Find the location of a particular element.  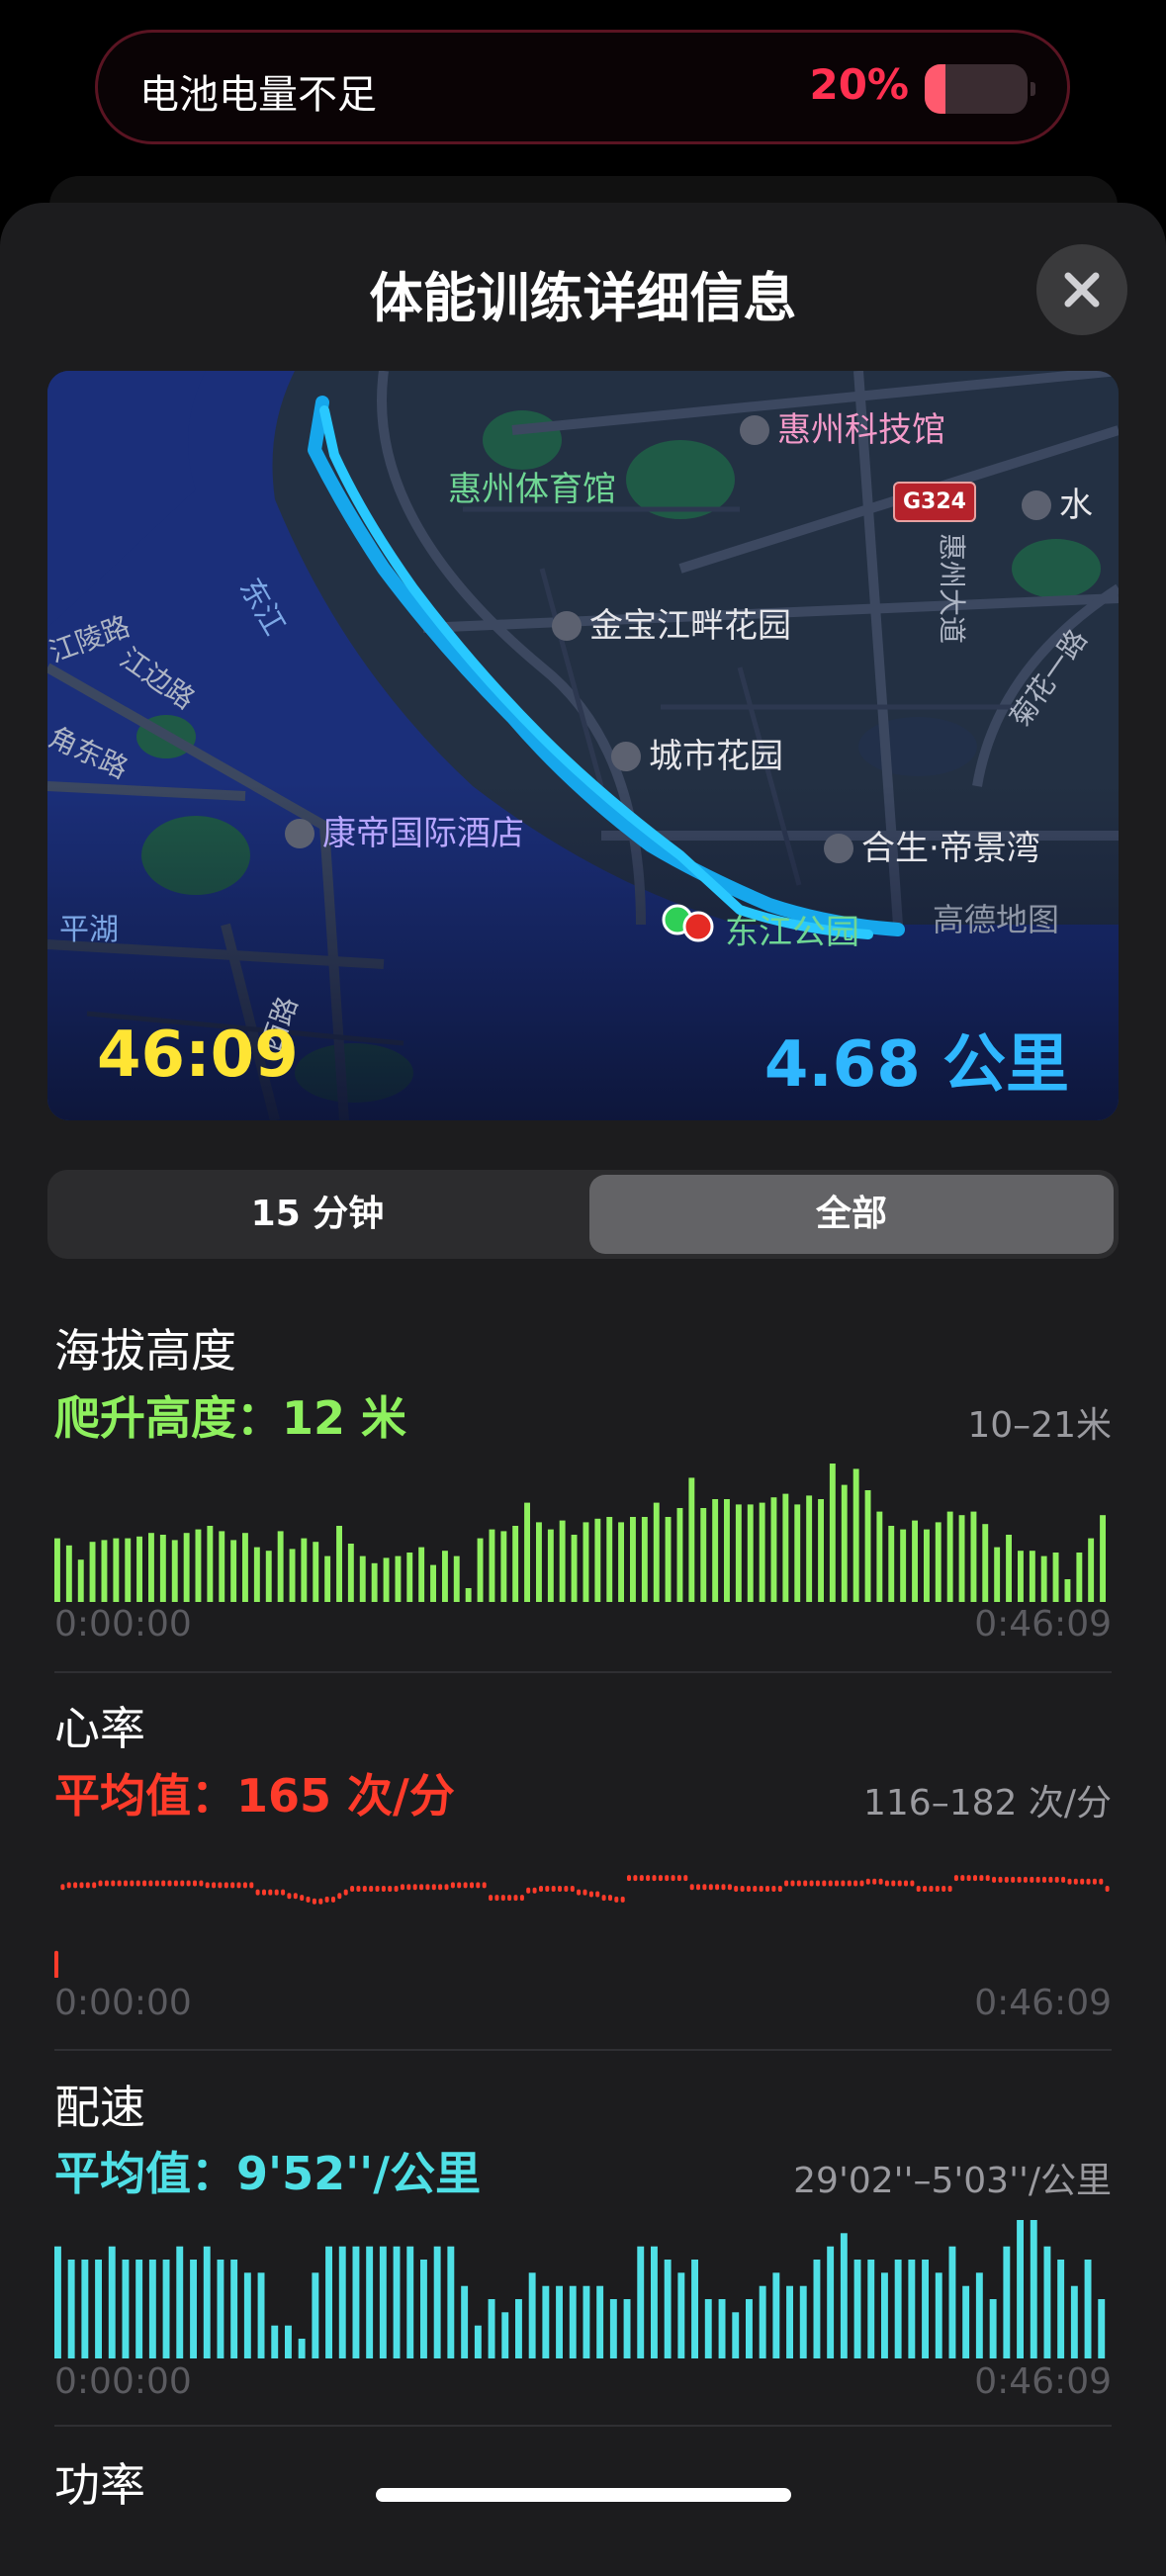

altitude-range: 10–21米 is located at coordinates (1039, 1425).